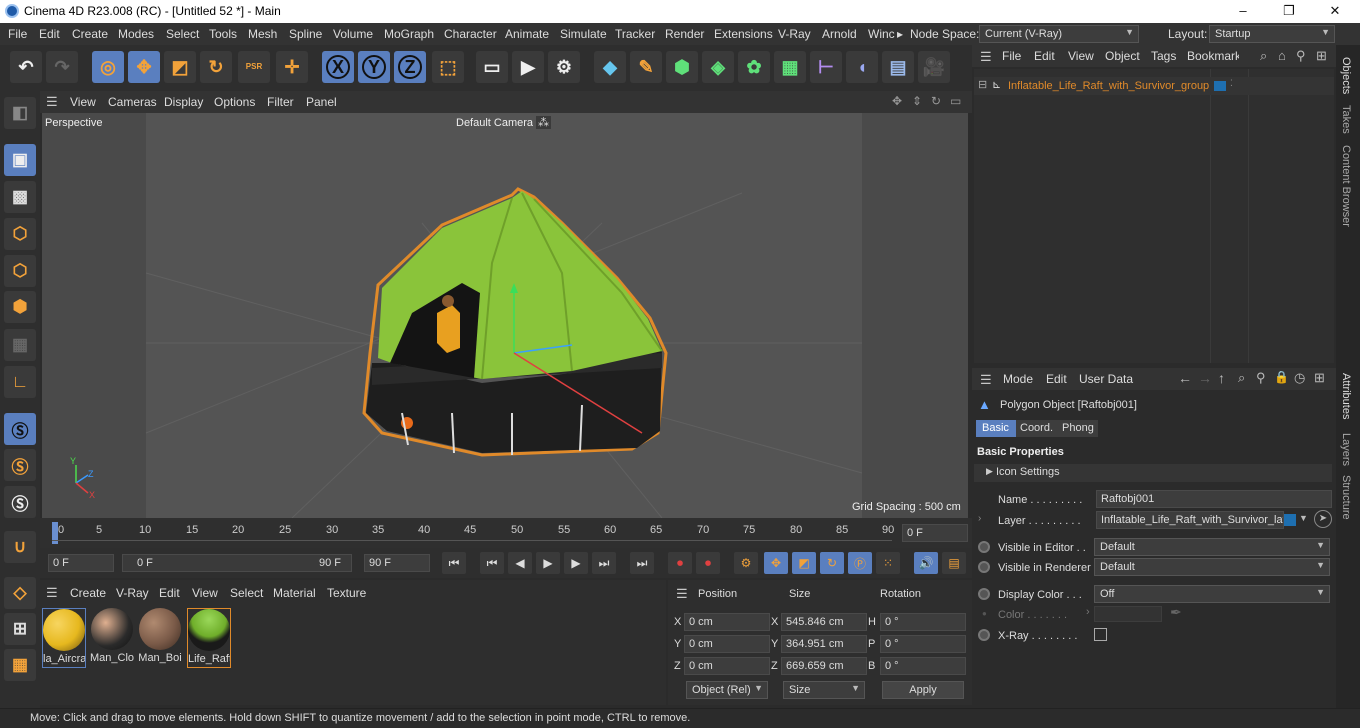 This screenshot has height=728, width=1360. What do you see at coordinates (64, 638) in the screenshot?
I see `material-swatch: la_Aircra` at bounding box center [64, 638].